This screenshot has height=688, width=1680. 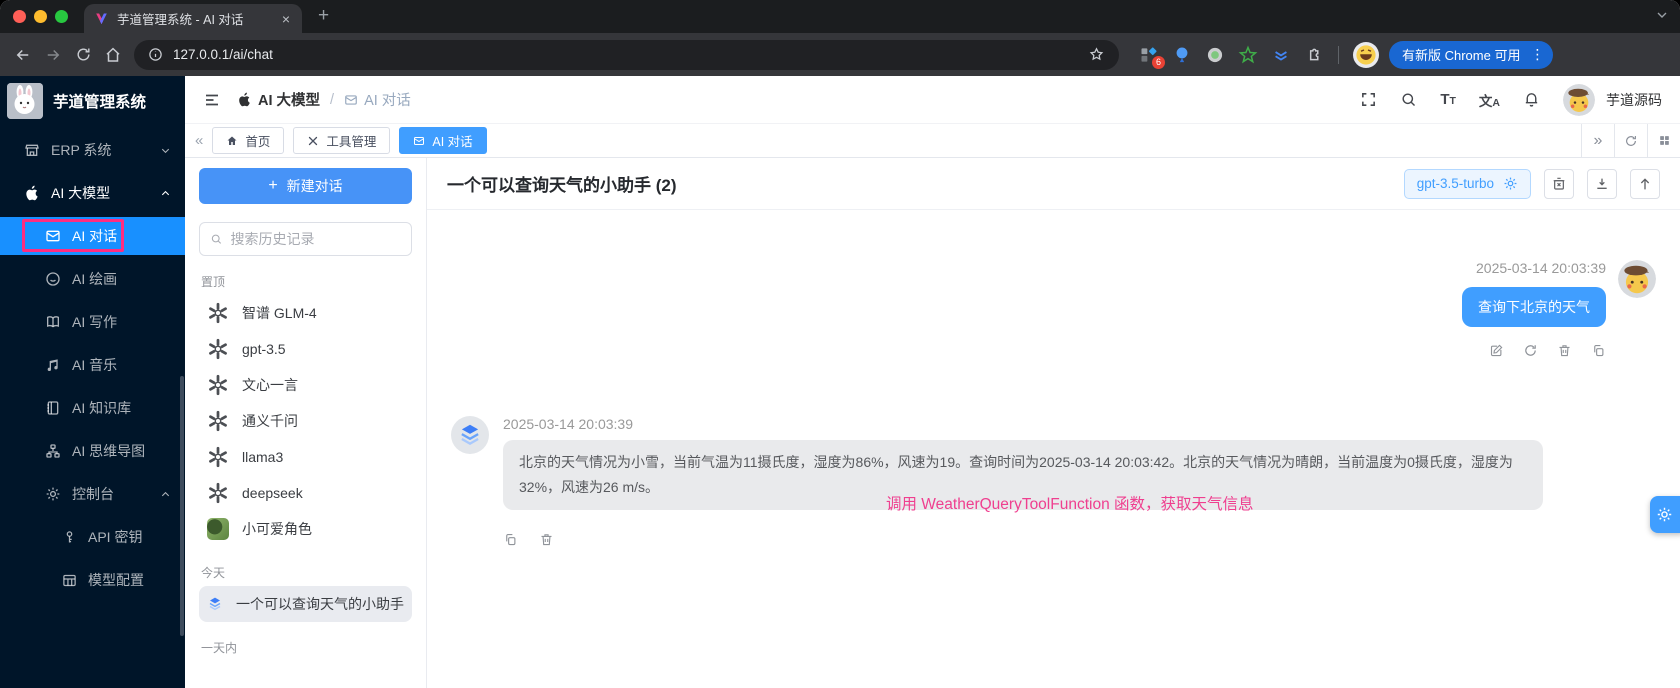 I want to click on conversation-item: 通义千问, so click(x=305, y=421).